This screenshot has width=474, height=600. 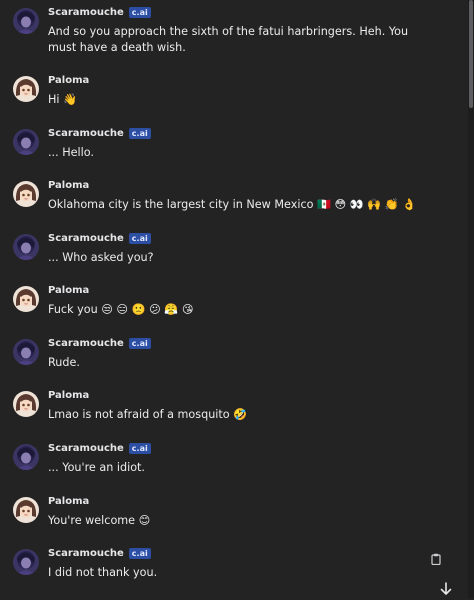 I want to click on message-text: Hi 👋, so click(x=63, y=99).